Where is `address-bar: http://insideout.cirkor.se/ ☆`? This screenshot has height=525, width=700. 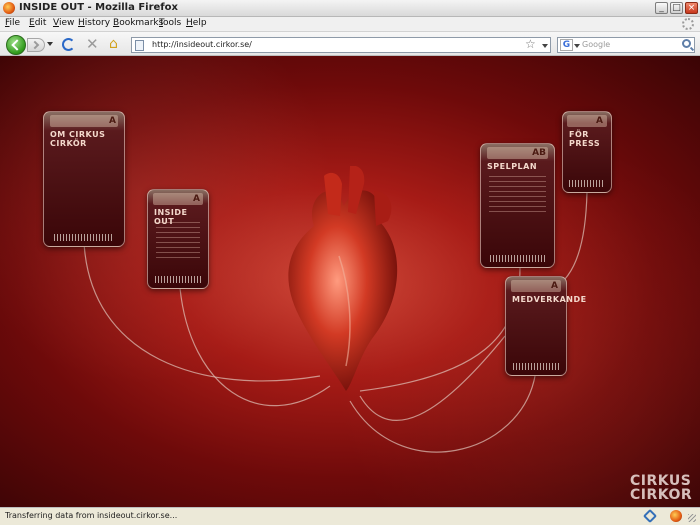
address-bar: http://insideout.cirkor.se/ ☆ is located at coordinates (341, 45).